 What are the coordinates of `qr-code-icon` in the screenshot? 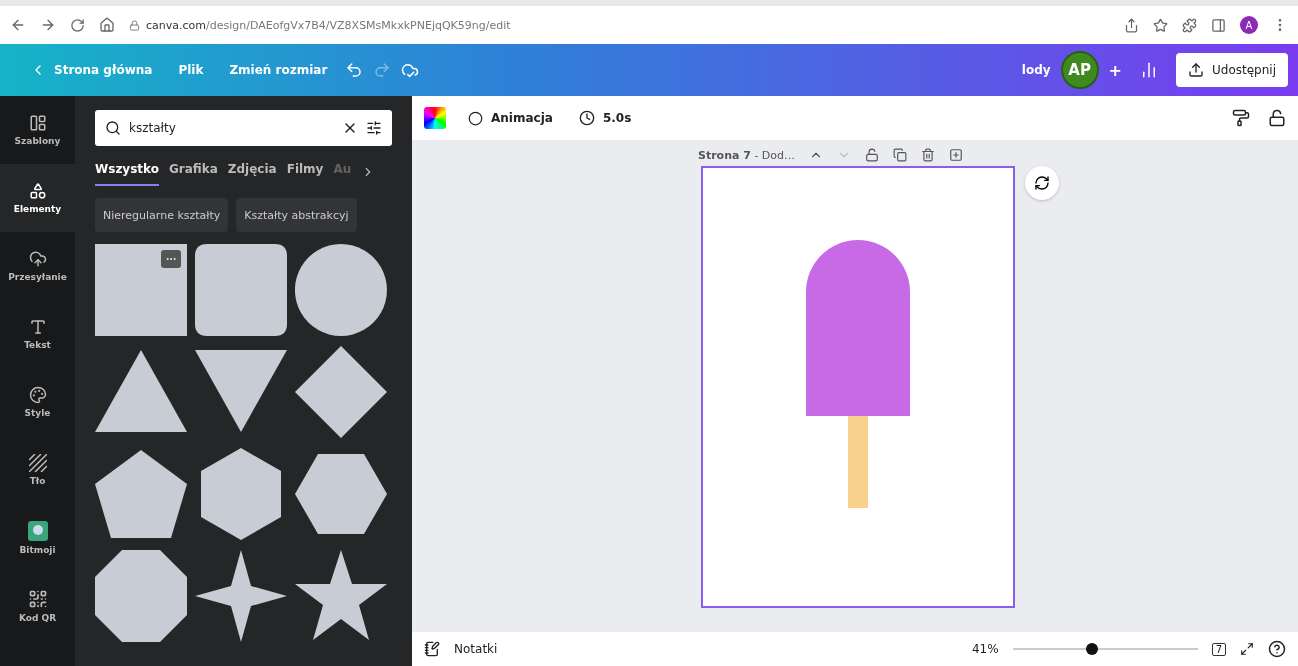 It's located at (37, 599).